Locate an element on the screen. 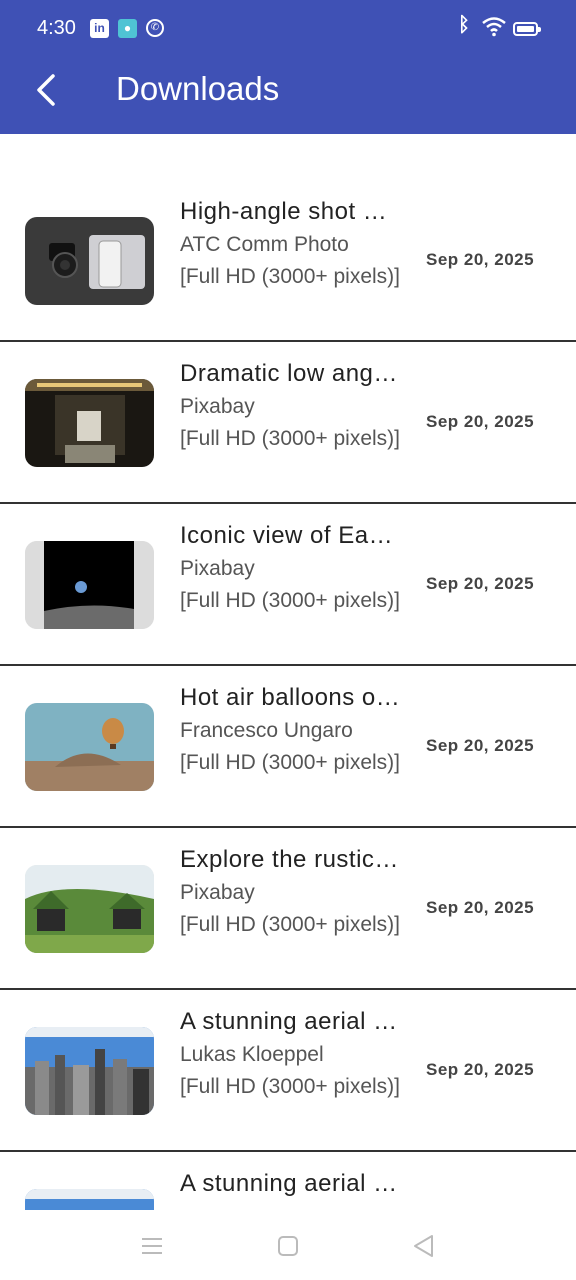 The height and width of the screenshot is (1280, 576). status-bar: 4:30 in ● ✆ ᛒ is located at coordinates (288, 29).